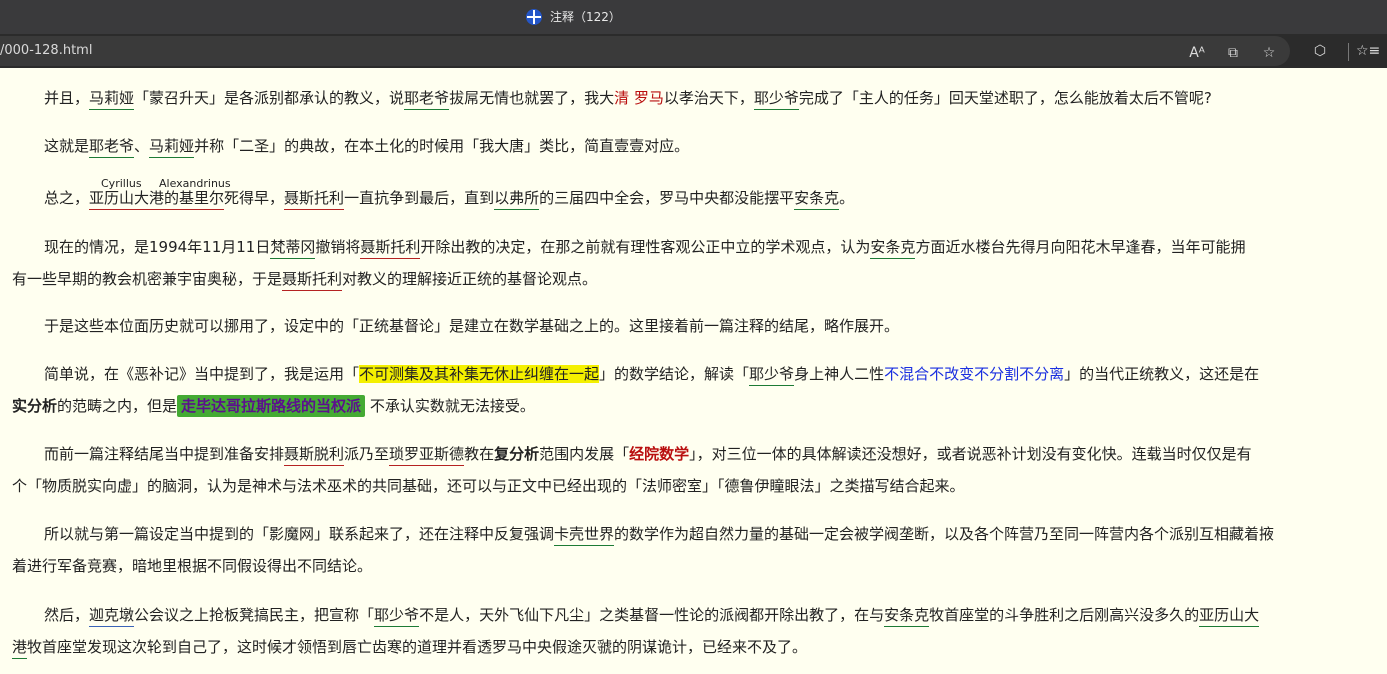  What do you see at coordinates (314, 455) in the screenshot?
I see `term-nestorian: 聂斯脱利` at bounding box center [314, 455].